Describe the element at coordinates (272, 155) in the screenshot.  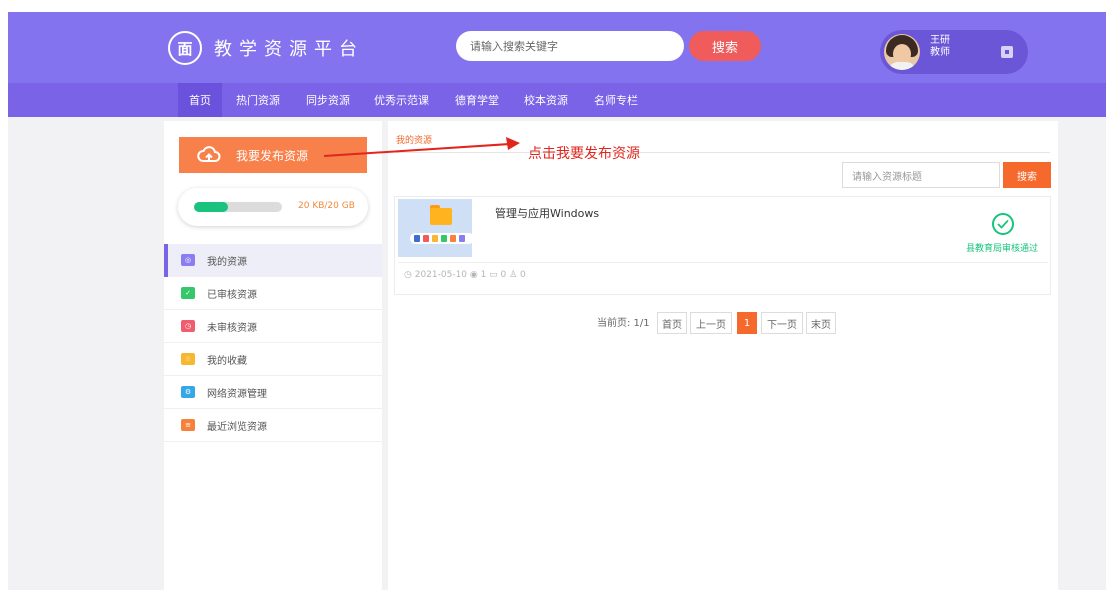
I see `publish-resource-label: 我要发布资源` at that location.